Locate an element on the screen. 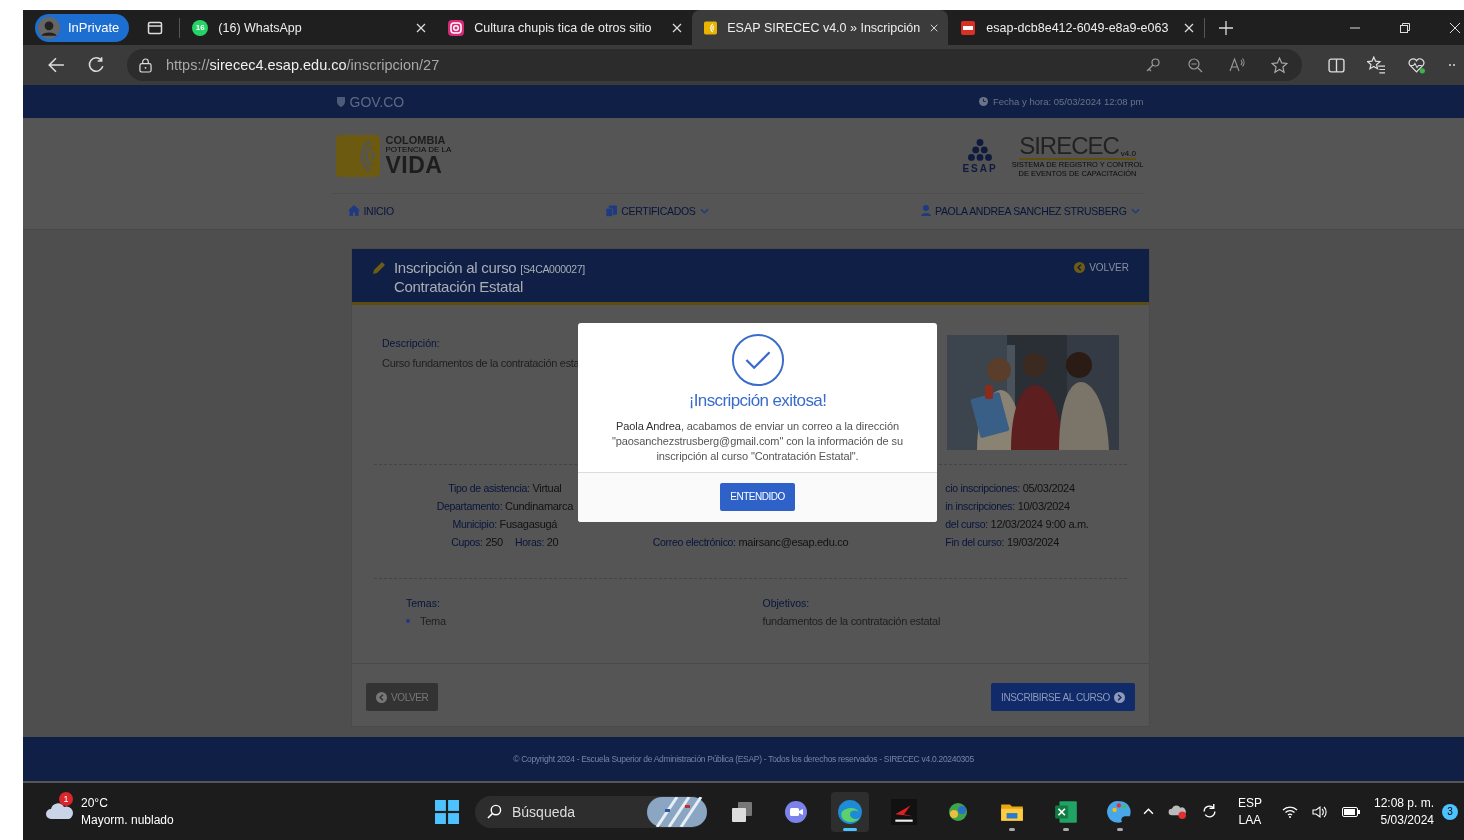 The height and width of the screenshot is (840, 1464). windows-stack-icon is located at coordinates (742, 811).